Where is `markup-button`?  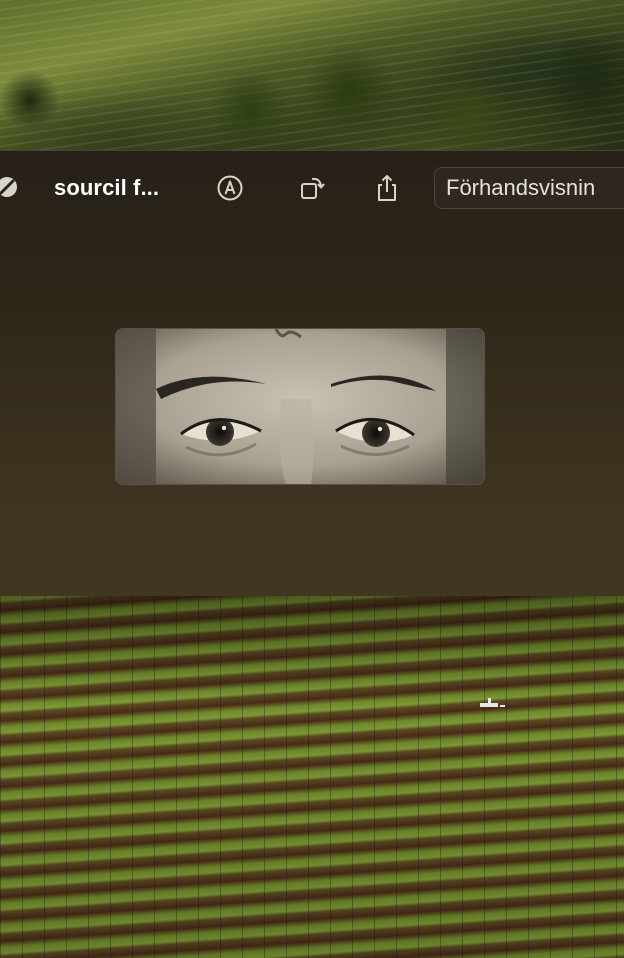 markup-button is located at coordinates (230, 188).